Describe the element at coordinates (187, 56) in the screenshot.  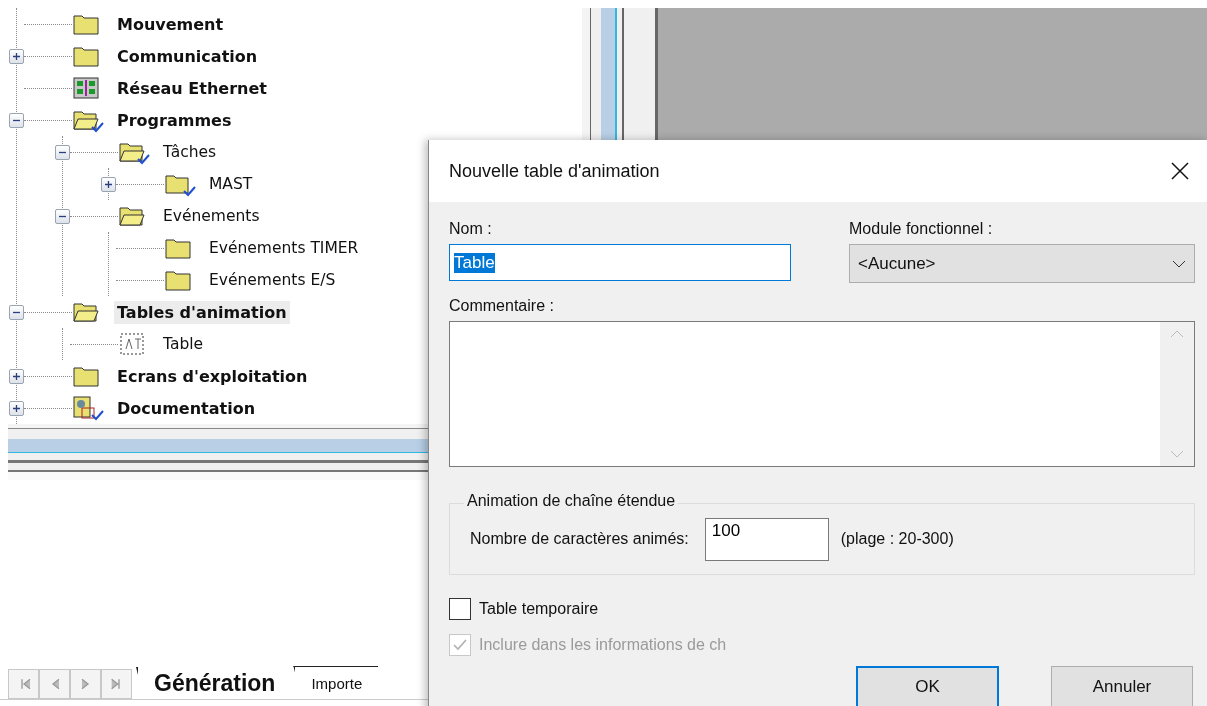
I see `tree-item: Communication` at that location.